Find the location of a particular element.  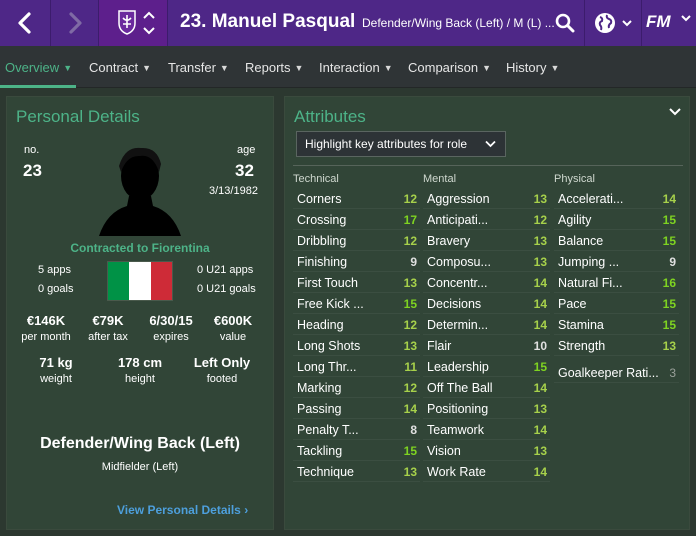

attribute-row: Free Kick ... 15 is located at coordinates (356, 303).